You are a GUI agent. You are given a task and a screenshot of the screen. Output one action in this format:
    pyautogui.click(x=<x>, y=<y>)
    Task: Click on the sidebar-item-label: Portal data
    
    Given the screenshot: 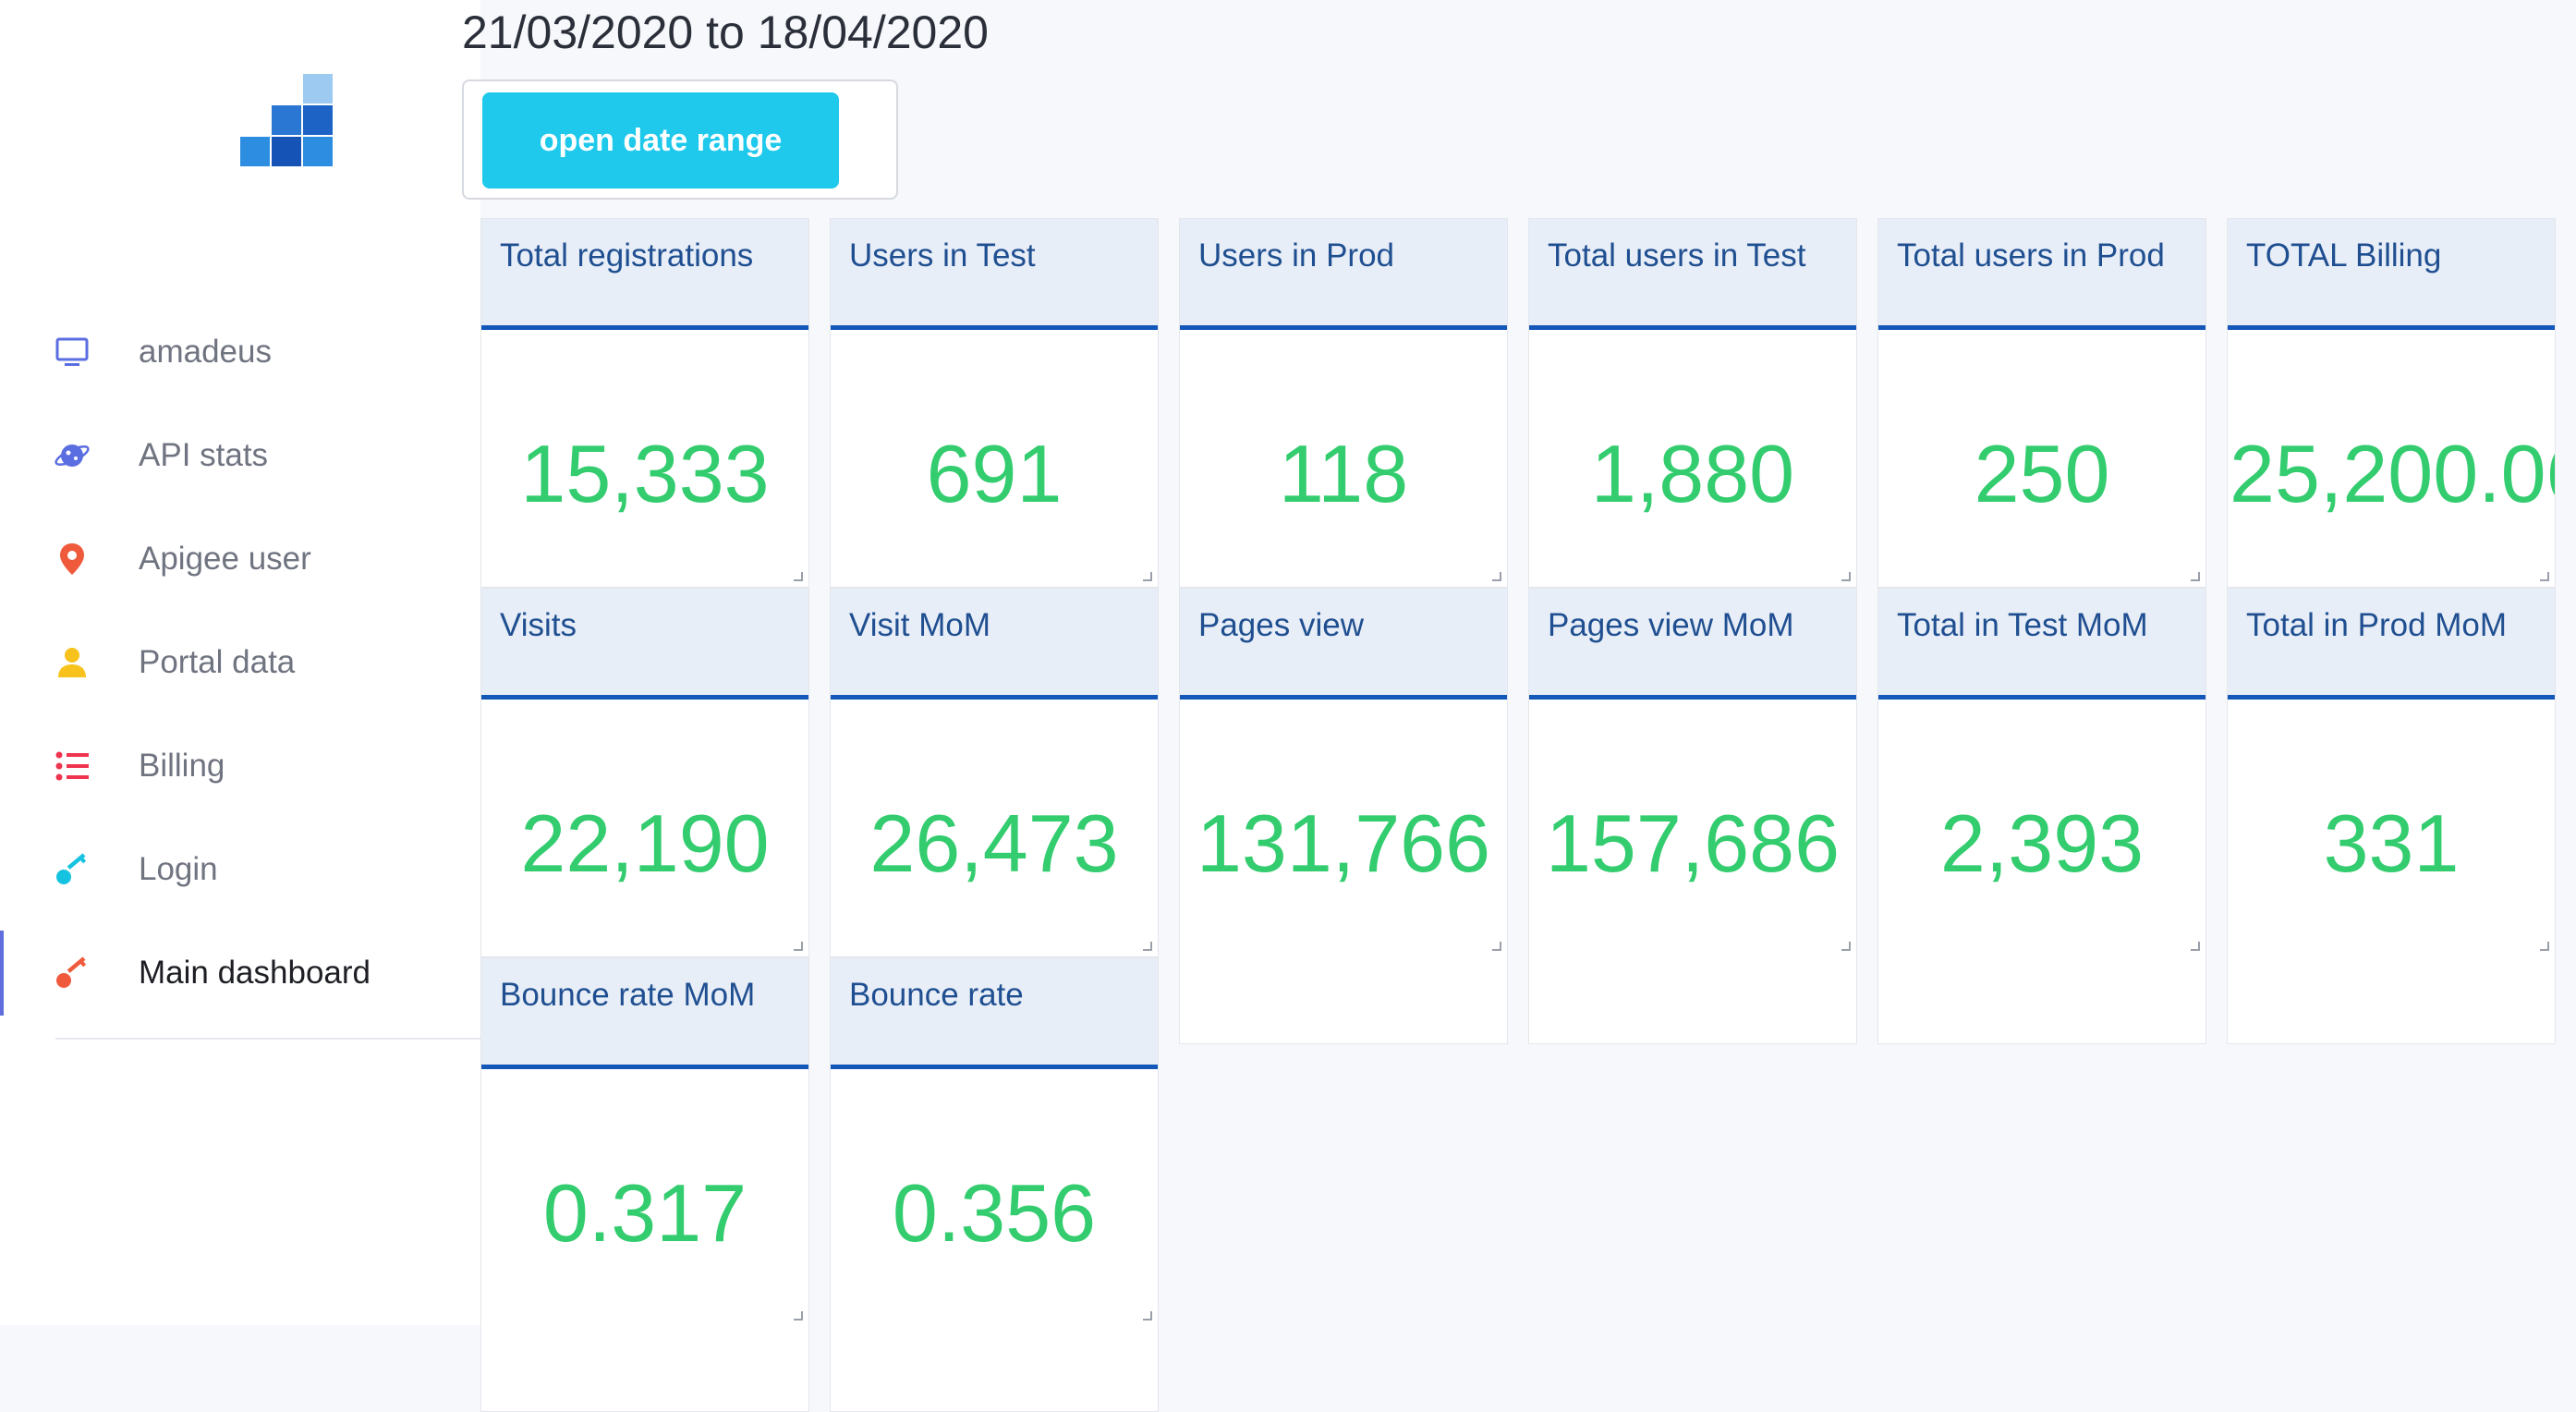 What is the action you would take?
    pyautogui.click(x=217, y=662)
    